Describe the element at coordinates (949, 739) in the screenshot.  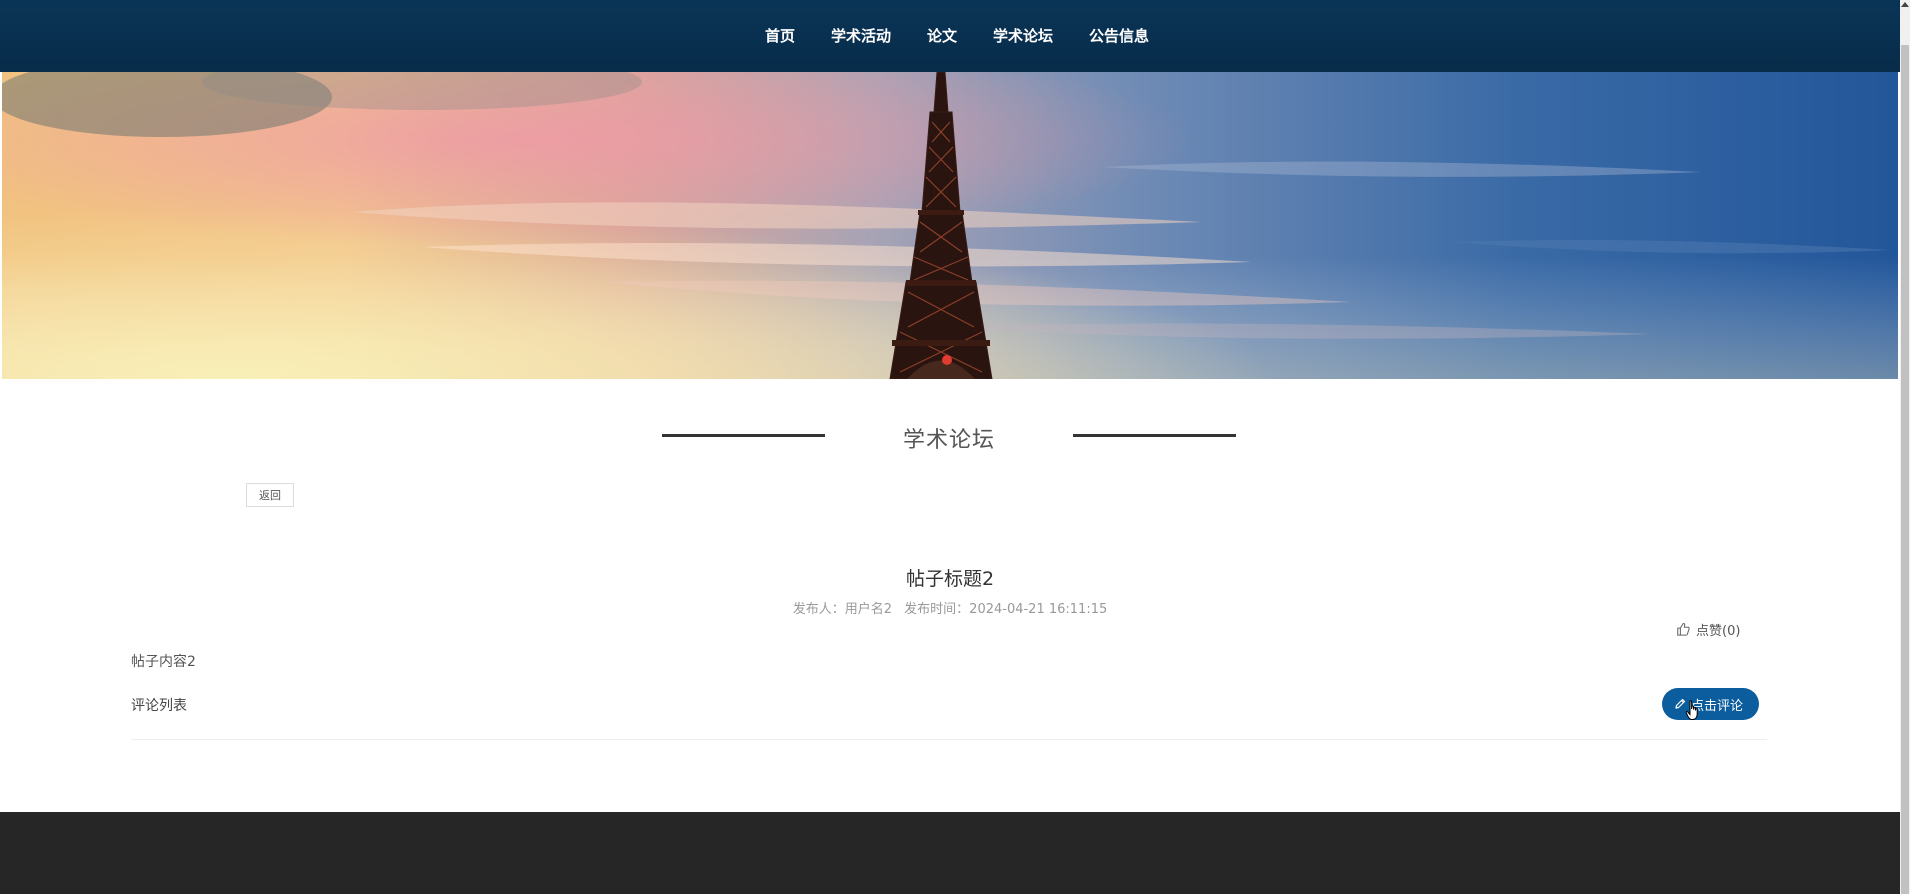
I see `comment-divider` at that location.